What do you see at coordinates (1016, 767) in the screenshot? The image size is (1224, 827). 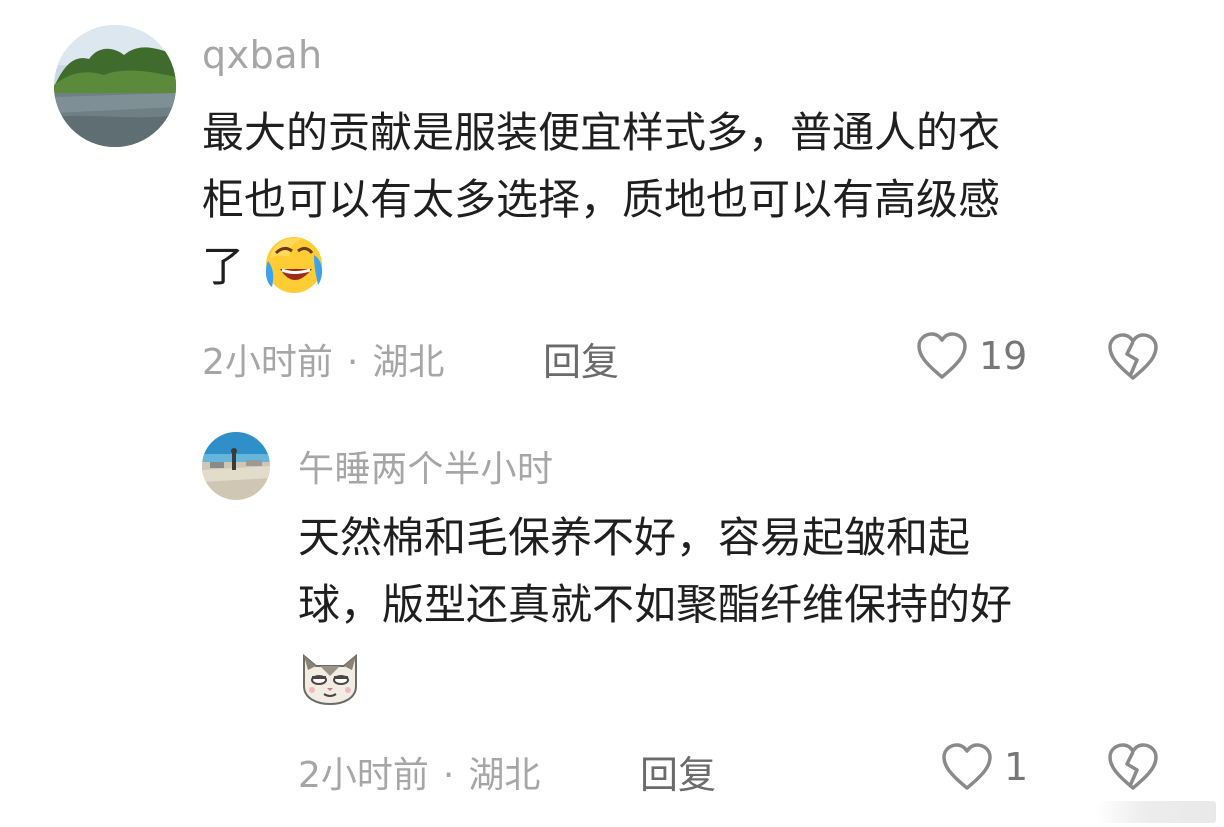 I see `like-count: 1` at bounding box center [1016, 767].